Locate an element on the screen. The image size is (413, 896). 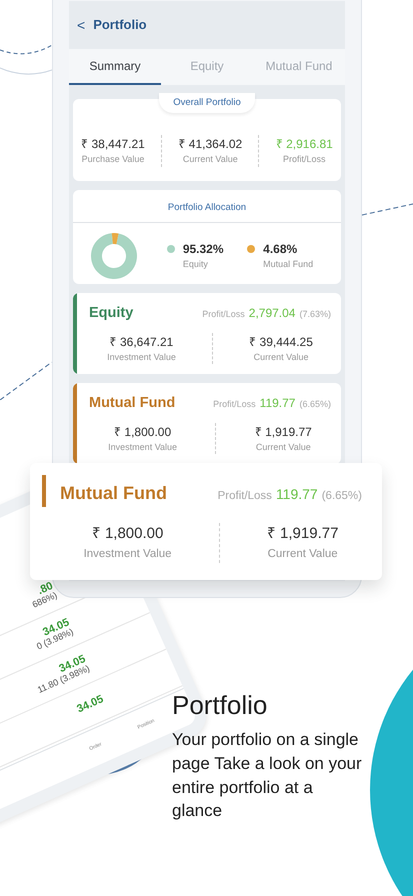
stat-value: ₹ 39,444.25 is located at coordinates (281, 342).